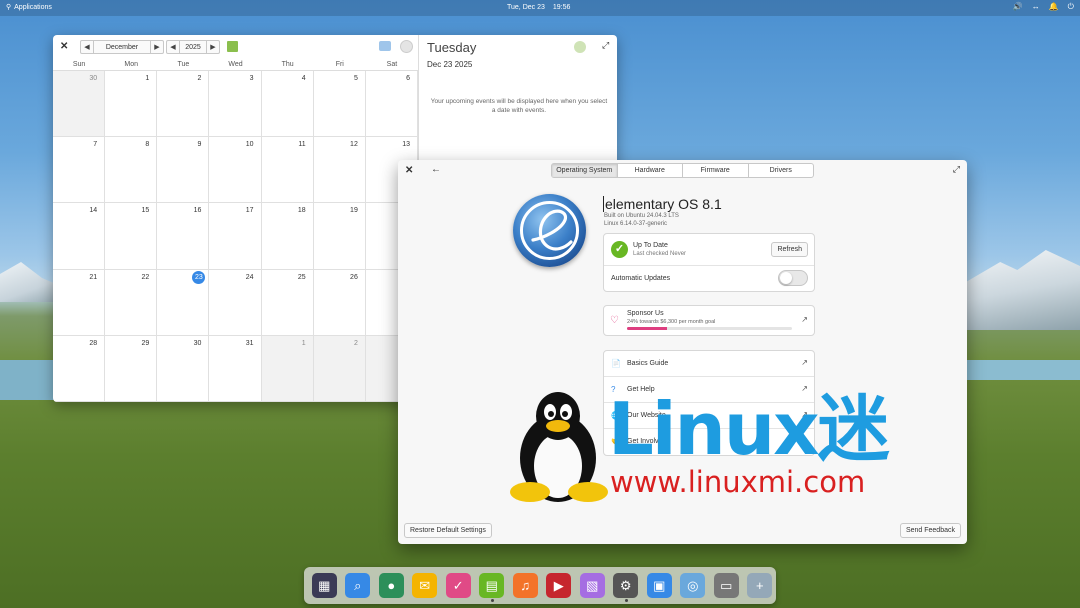 The image size is (1080, 608). What do you see at coordinates (781, 170) in the screenshot?
I see `tab-drivers: Drivers` at bounding box center [781, 170].